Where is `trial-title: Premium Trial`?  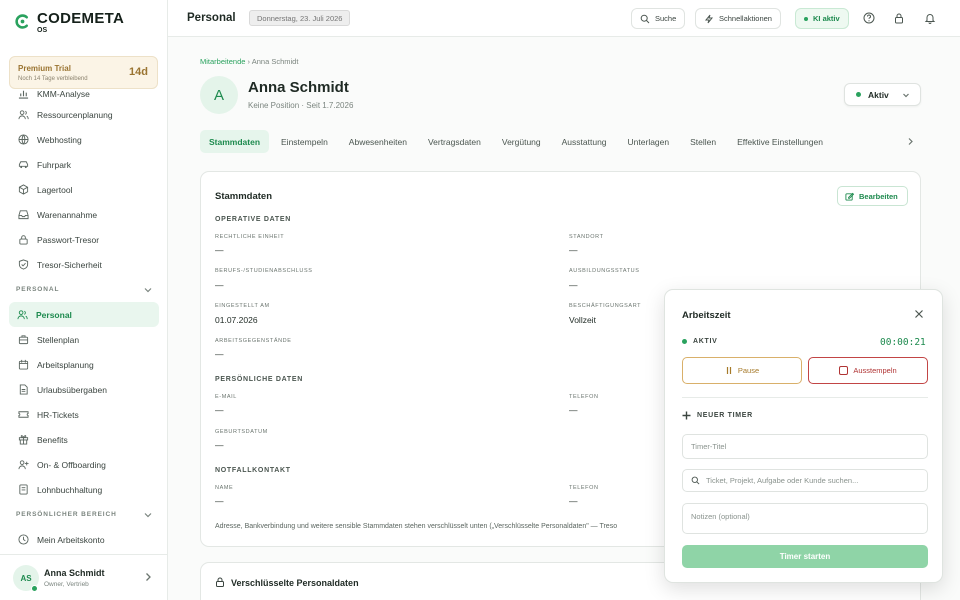 trial-title: Premium Trial is located at coordinates (44, 68).